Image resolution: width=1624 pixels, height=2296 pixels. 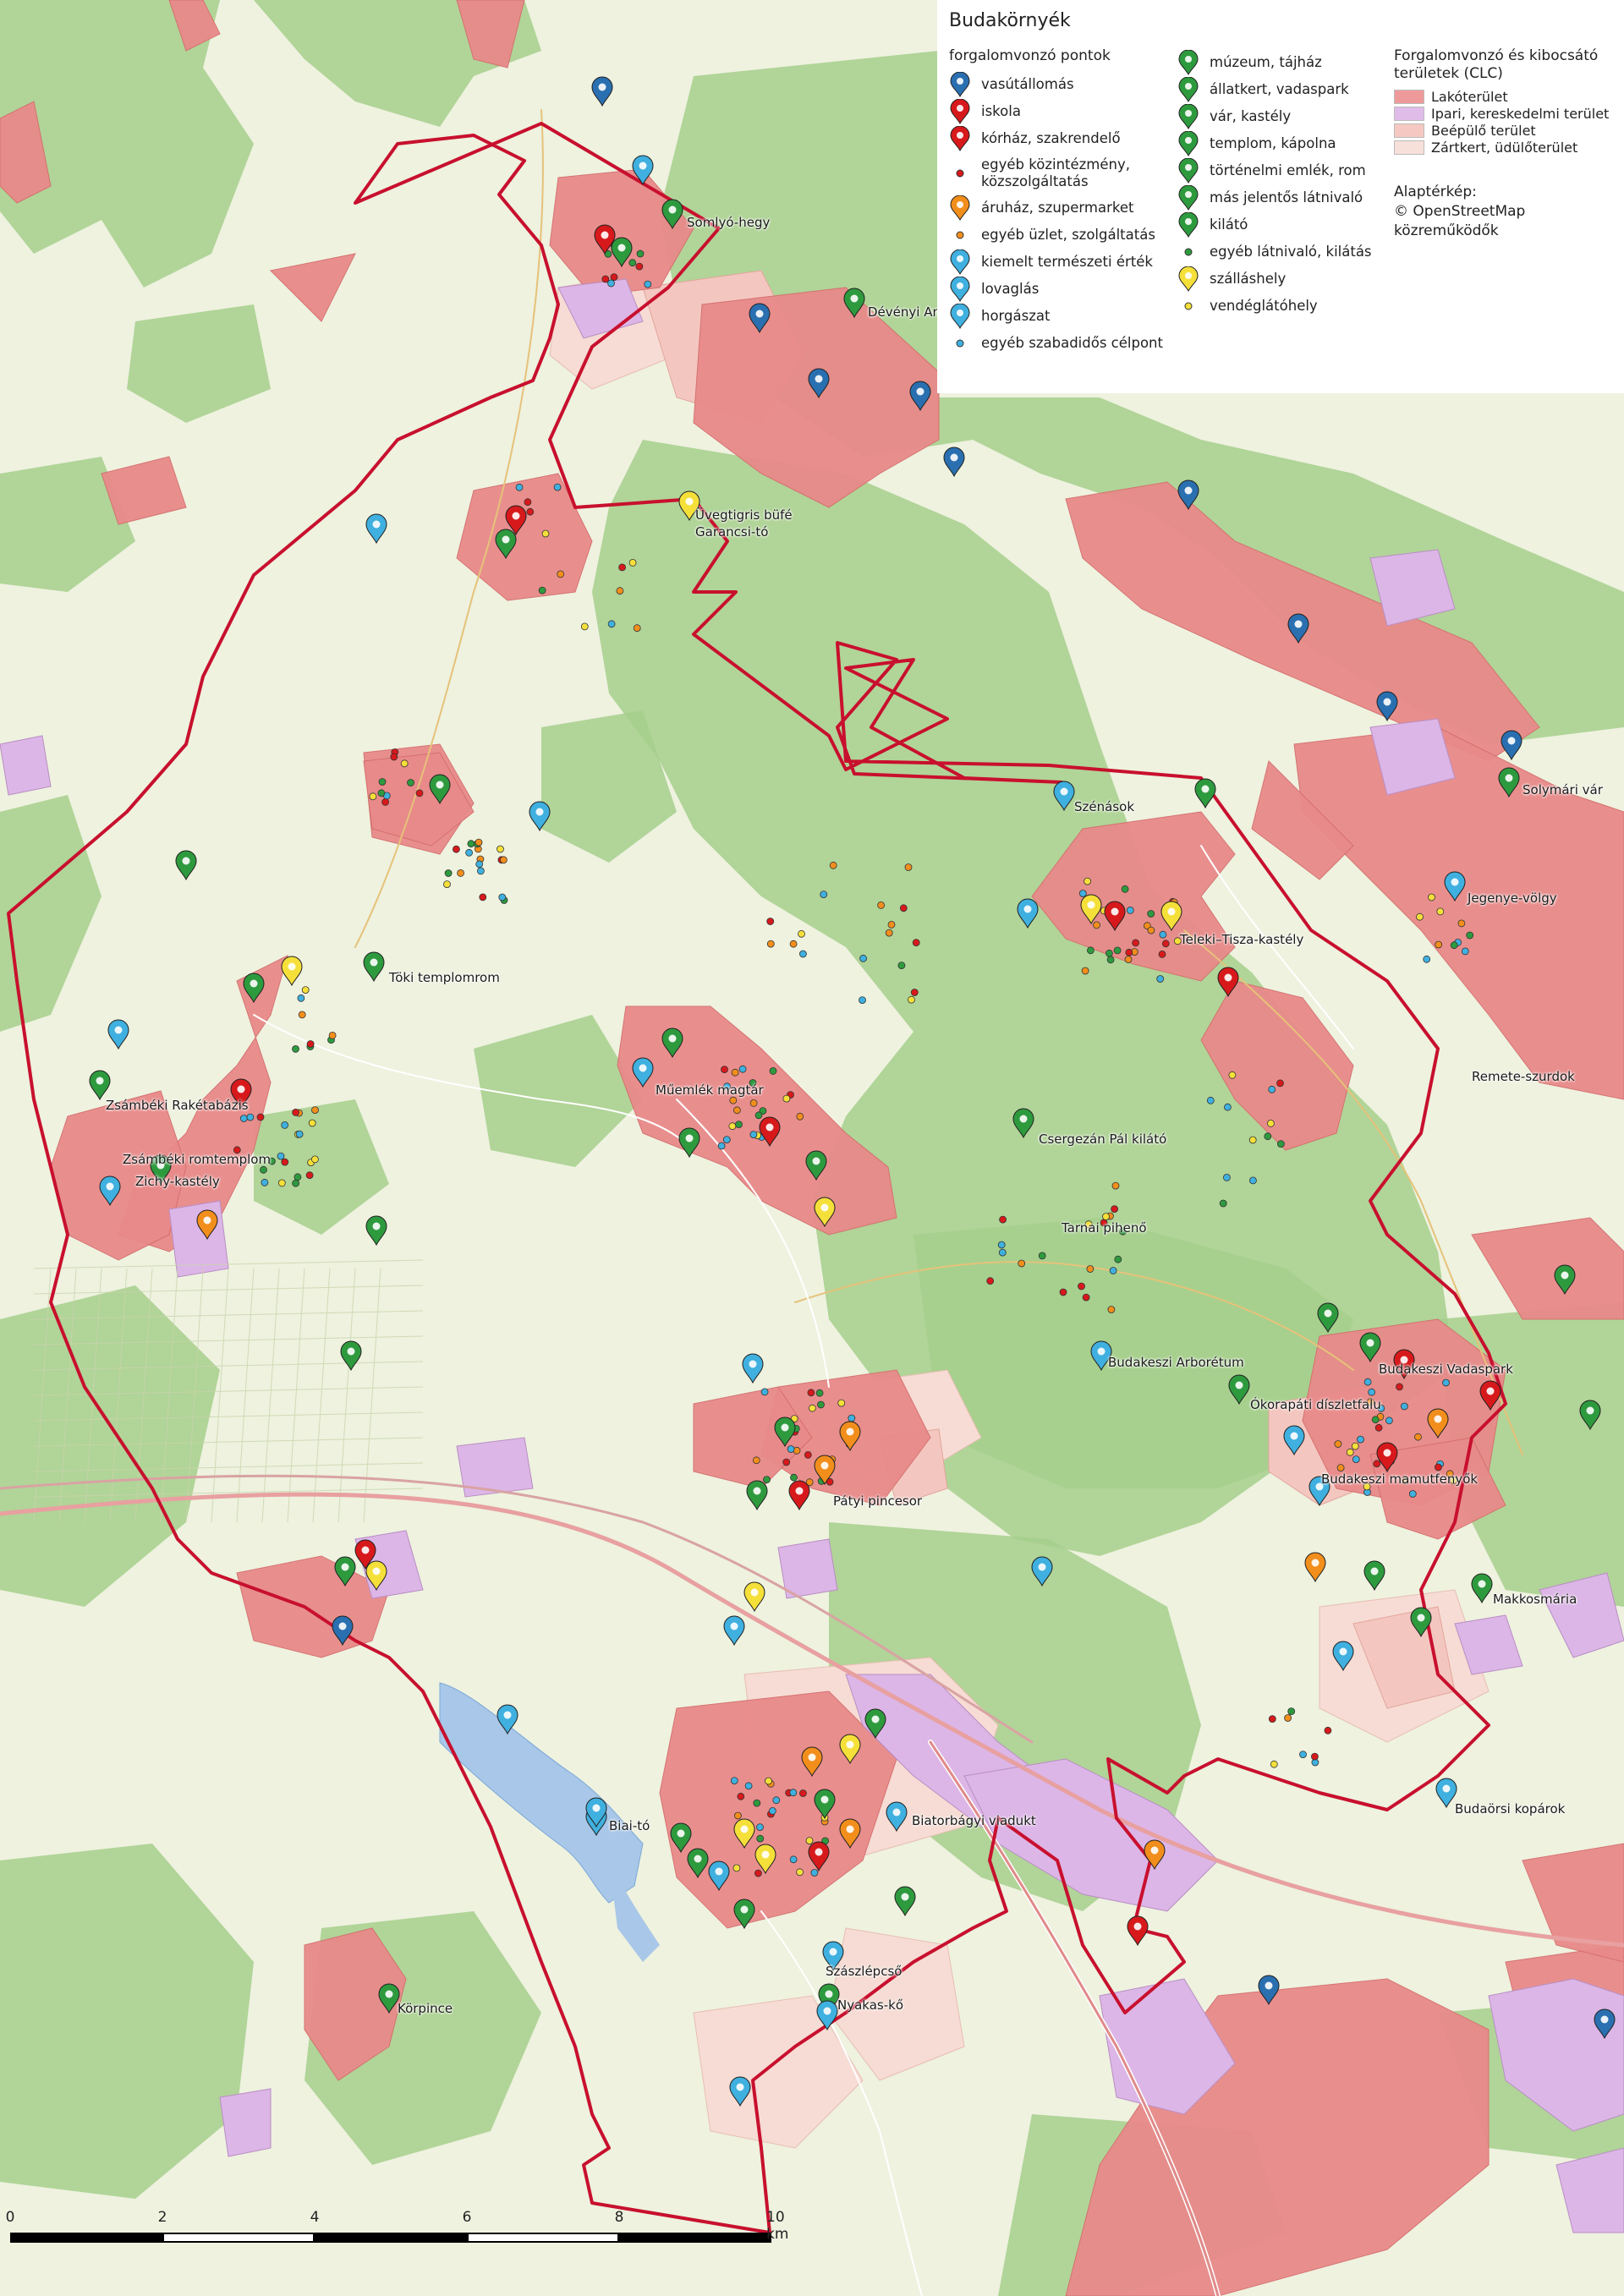 What do you see at coordinates (372, 1396) in the screenshot?
I see `field-line` at bounding box center [372, 1396].